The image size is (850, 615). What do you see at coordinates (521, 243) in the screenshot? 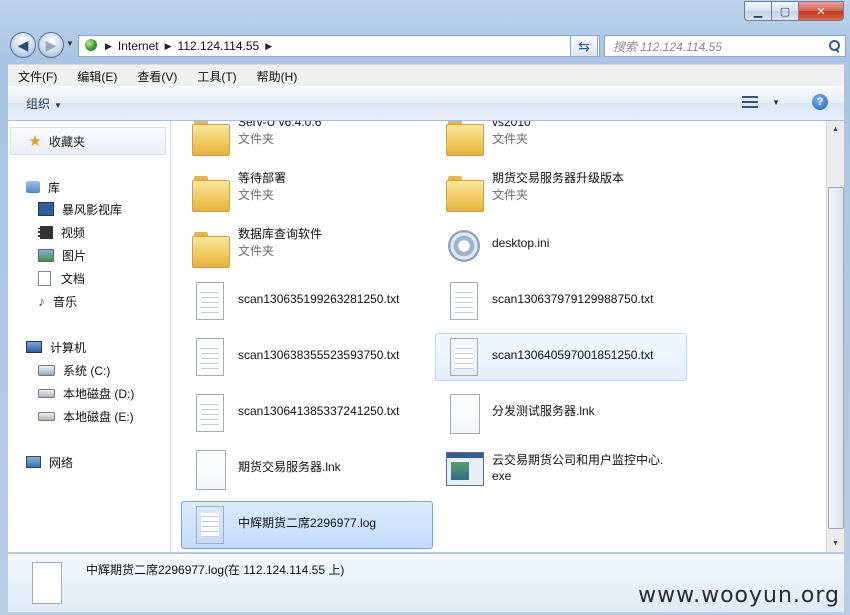
I see `file-name: desktop.ini` at bounding box center [521, 243].